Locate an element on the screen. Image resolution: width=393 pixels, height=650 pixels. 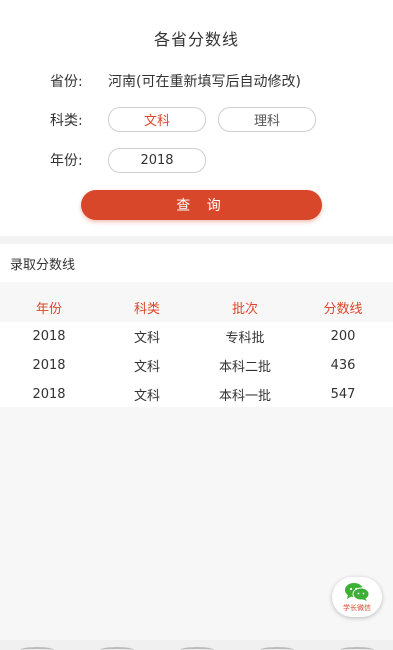
cell-batch: 本科一批 is located at coordinates (244, 396).